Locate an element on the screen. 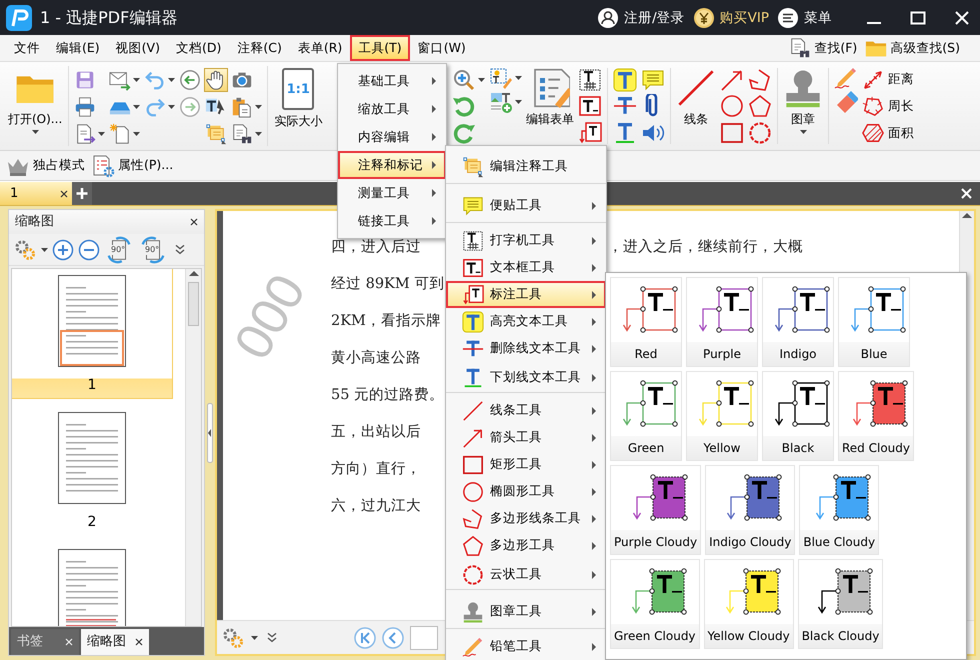  hand-icon is located at coordinates (216, 79).